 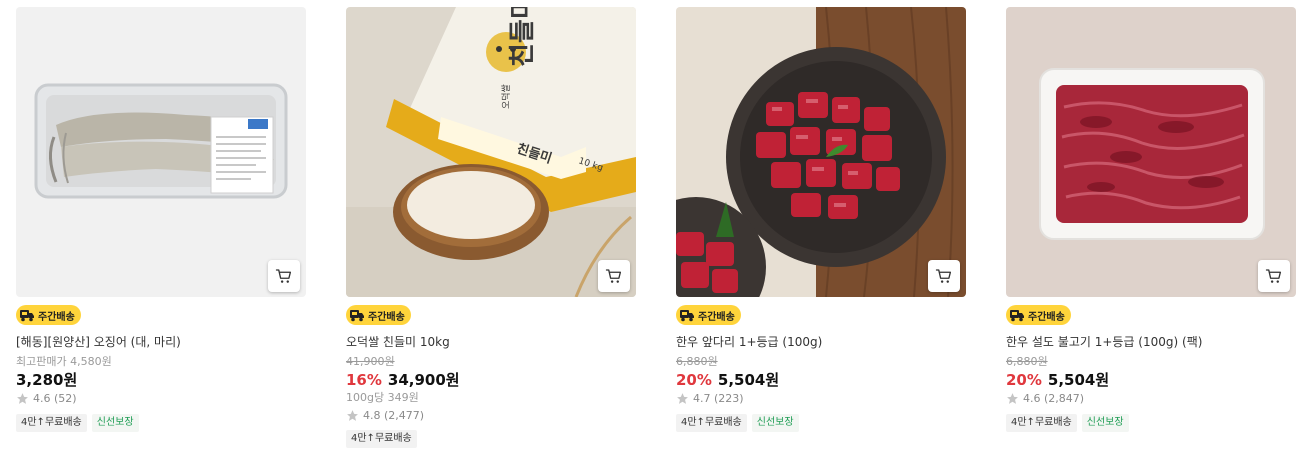 What do you see at coordinates (423, 380) in the screenshot?
I see `sale-price: 34,900원` at bounding box center [423, 380].